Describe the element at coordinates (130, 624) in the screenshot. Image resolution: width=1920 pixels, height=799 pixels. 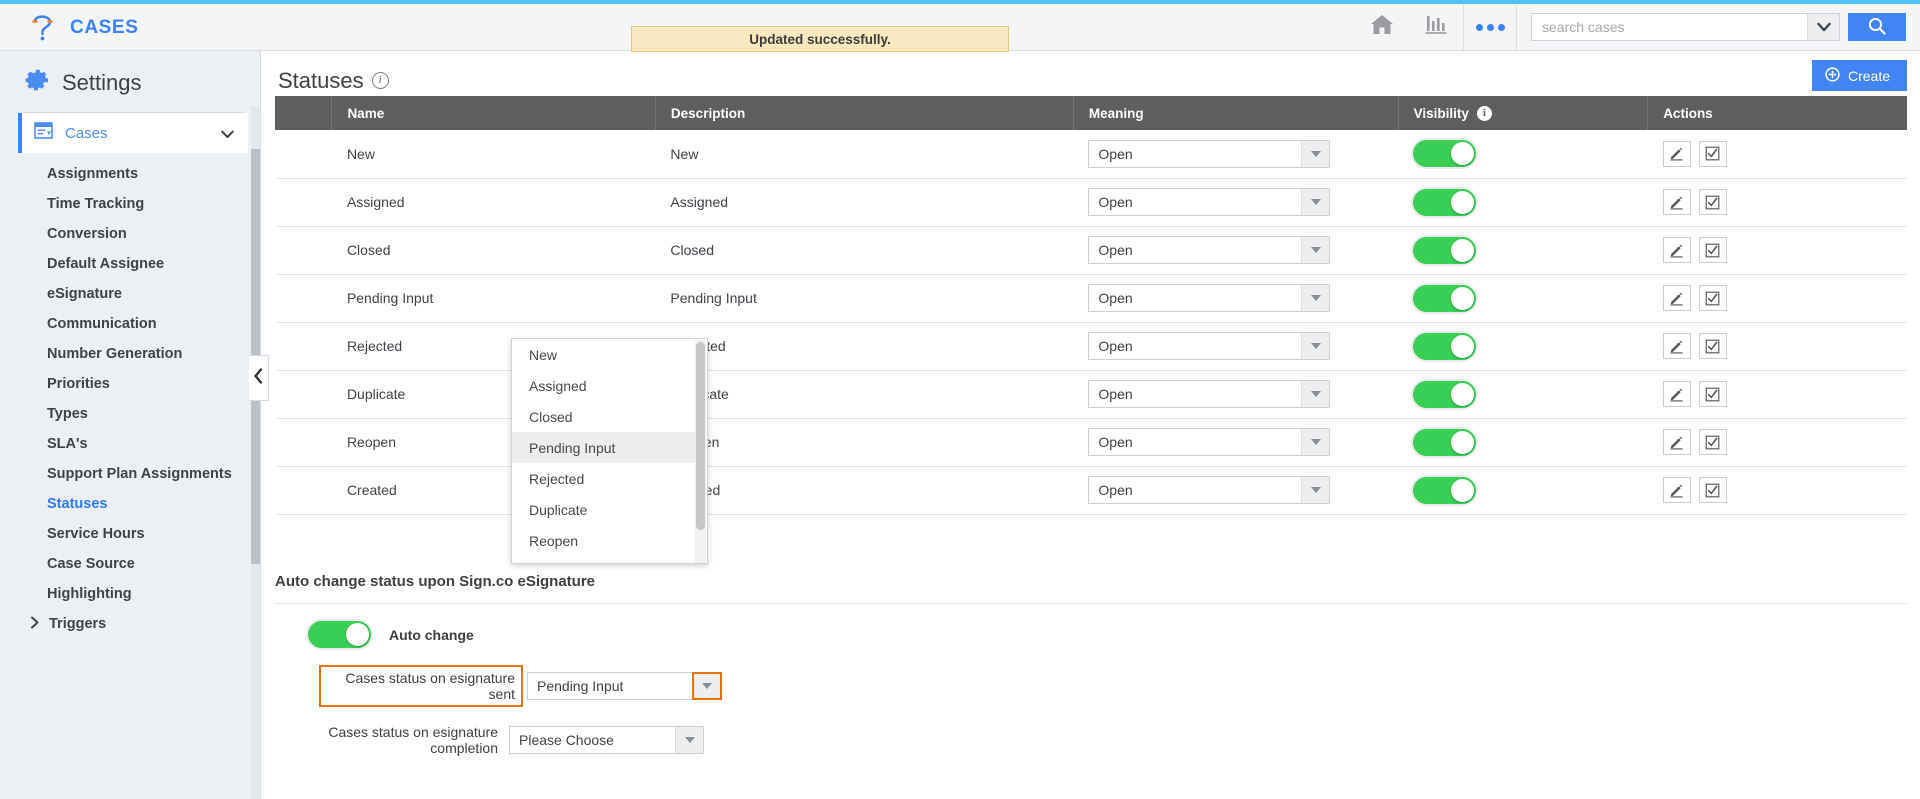
I see `sidebar-item-triggers: Triggers` at that location.